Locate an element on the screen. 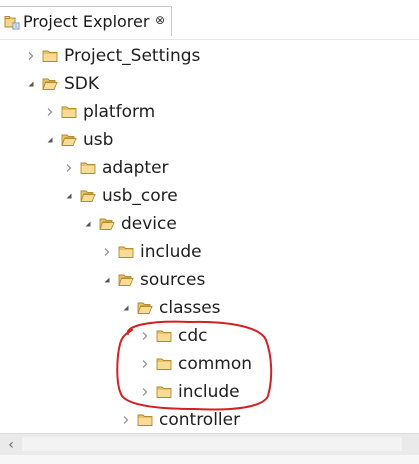 The height and width of the screenshot is (464, 419). tree-item-label: cdc is located at coordinates (193, 336).